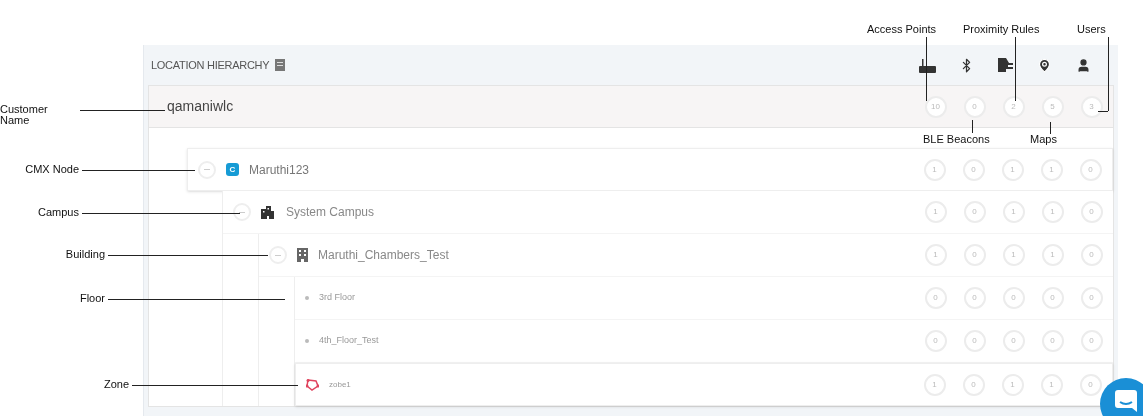 The image size is (1143, 416). Describe the element at coordinates (200, 106) in the screenshot. I see `customer-name: qamaniwlc` at that location.